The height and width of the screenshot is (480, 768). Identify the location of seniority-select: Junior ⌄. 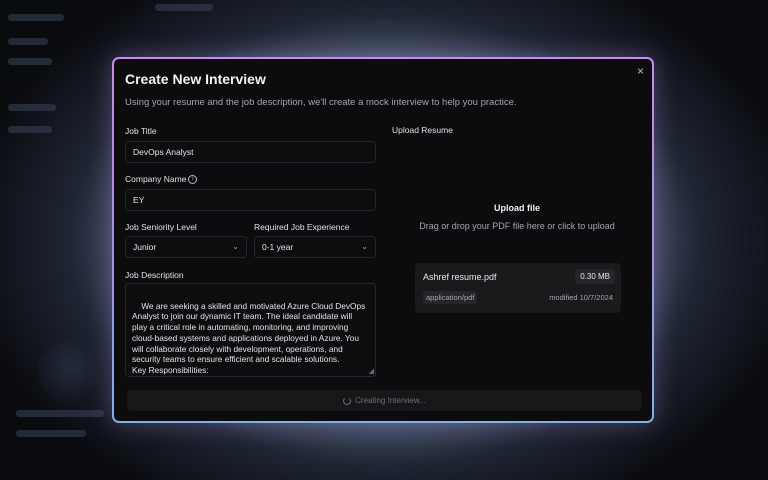
(186, 247).